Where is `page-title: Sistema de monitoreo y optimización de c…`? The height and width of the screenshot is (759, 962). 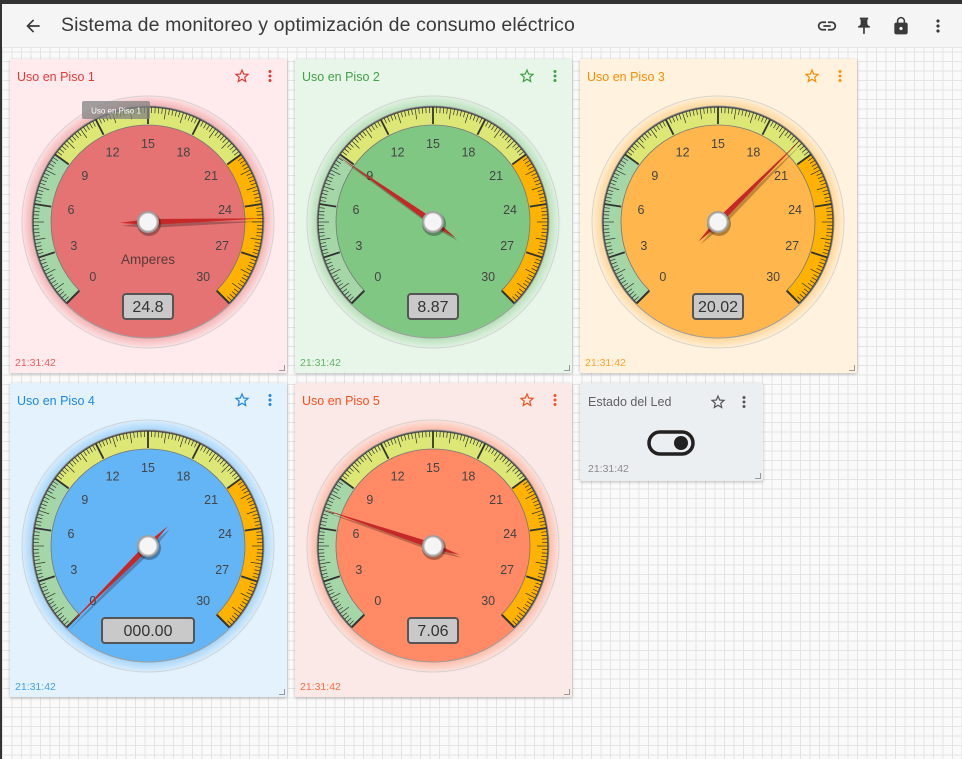
page-title: Sistema de monitoreo y optimización de c… is located at coordinates (318, 25).